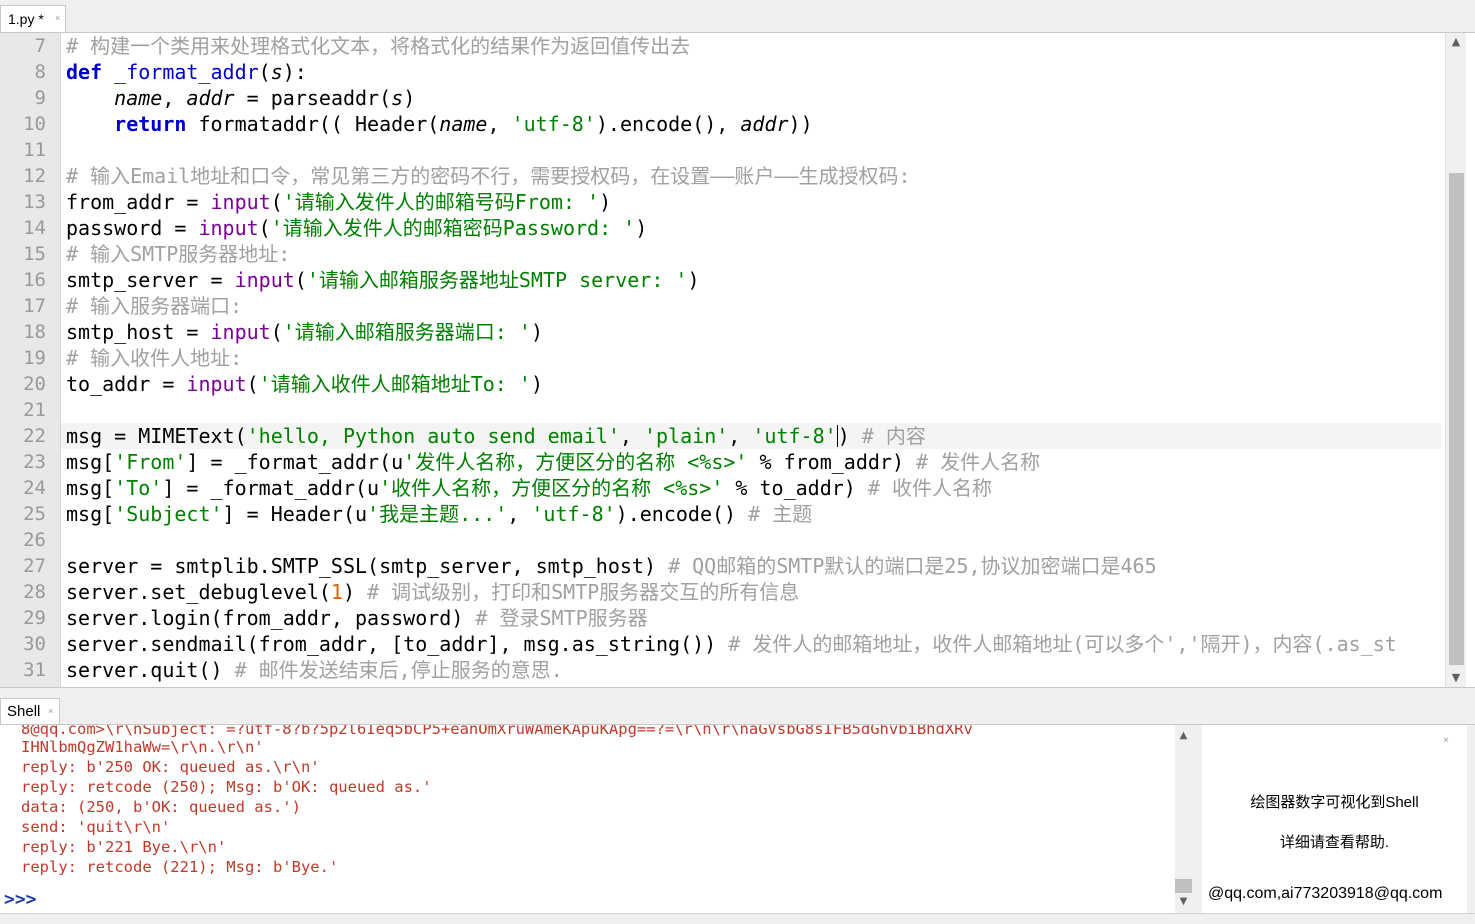  I want to click on code-token: '请输入发件人的邮箱号码From: ', so click(441, 202).